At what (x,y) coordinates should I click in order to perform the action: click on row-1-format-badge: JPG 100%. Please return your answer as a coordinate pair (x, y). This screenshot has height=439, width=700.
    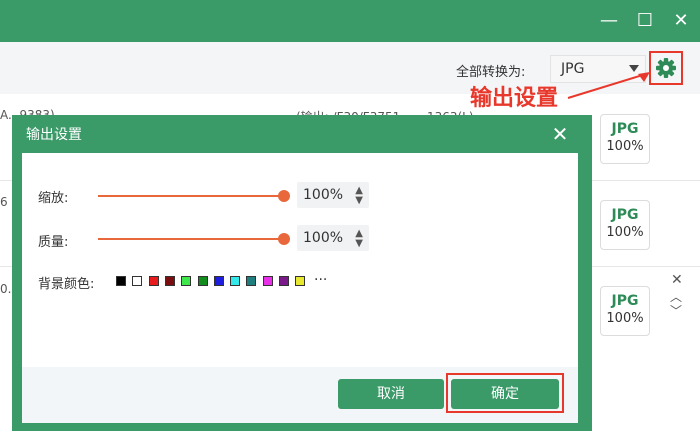
    Looking at the image, I should click on (625, 139).